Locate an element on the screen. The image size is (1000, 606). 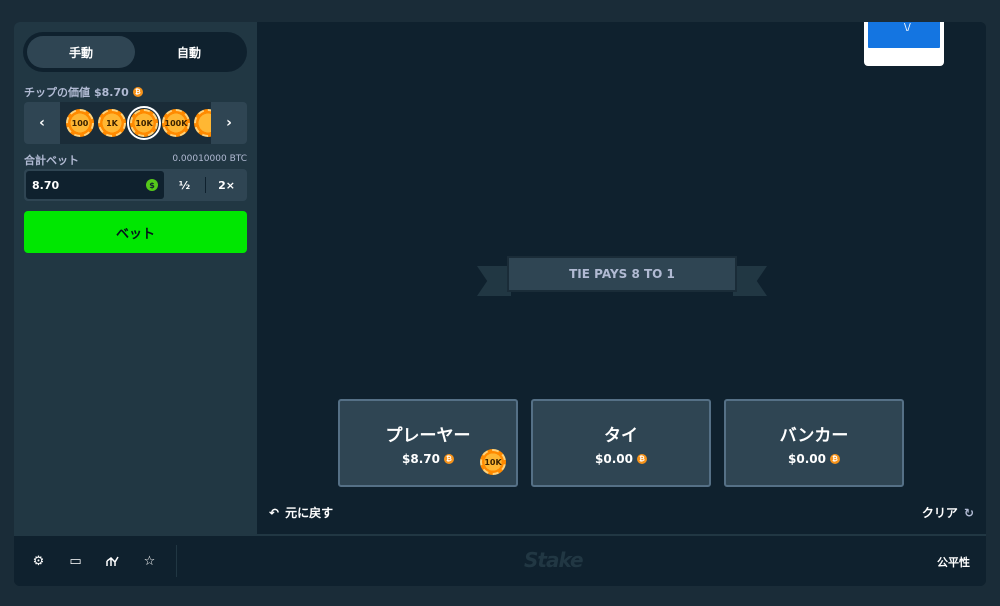
chip-10k: 10K is located at coordinates (144, 123).